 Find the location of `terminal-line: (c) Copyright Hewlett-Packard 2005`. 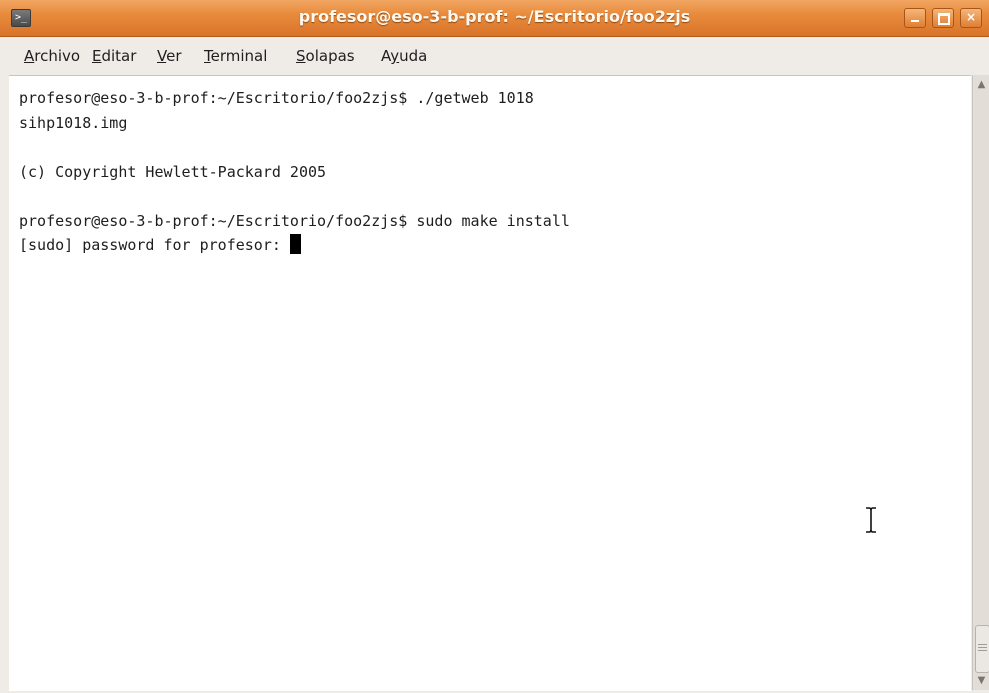

terminal-line: (c) Copyright Hewlett-Packard 2005 is located at coordinates (173, 171).